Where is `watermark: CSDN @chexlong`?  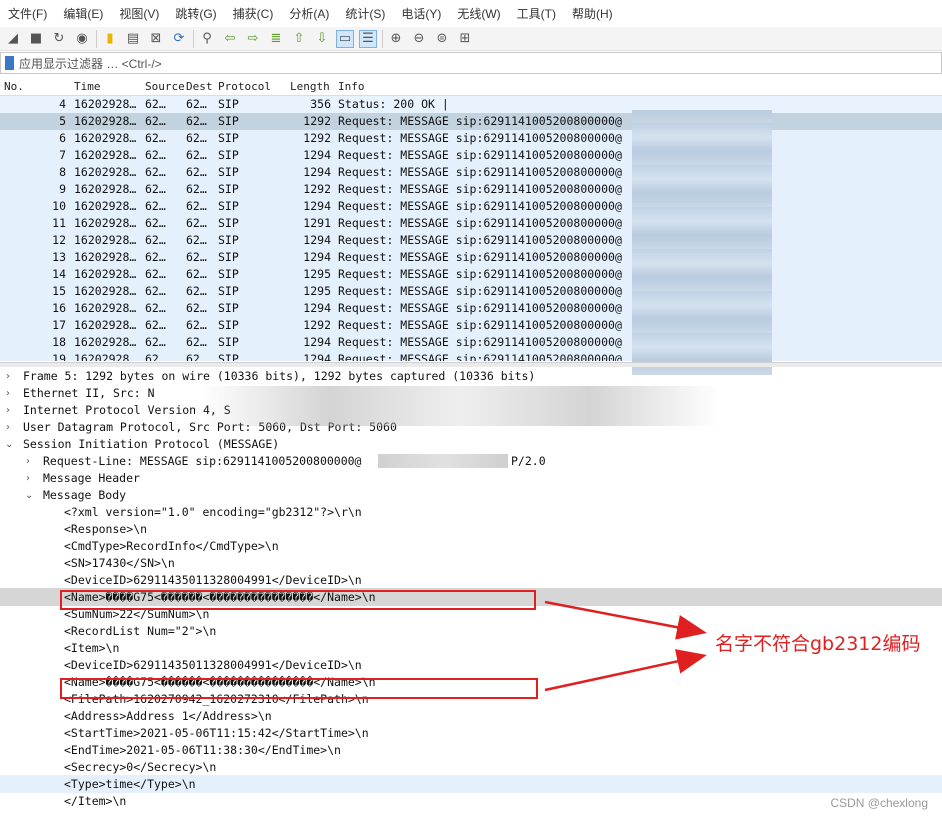
watermark: CSDN @chexlong is located at coordinates (879, 803).